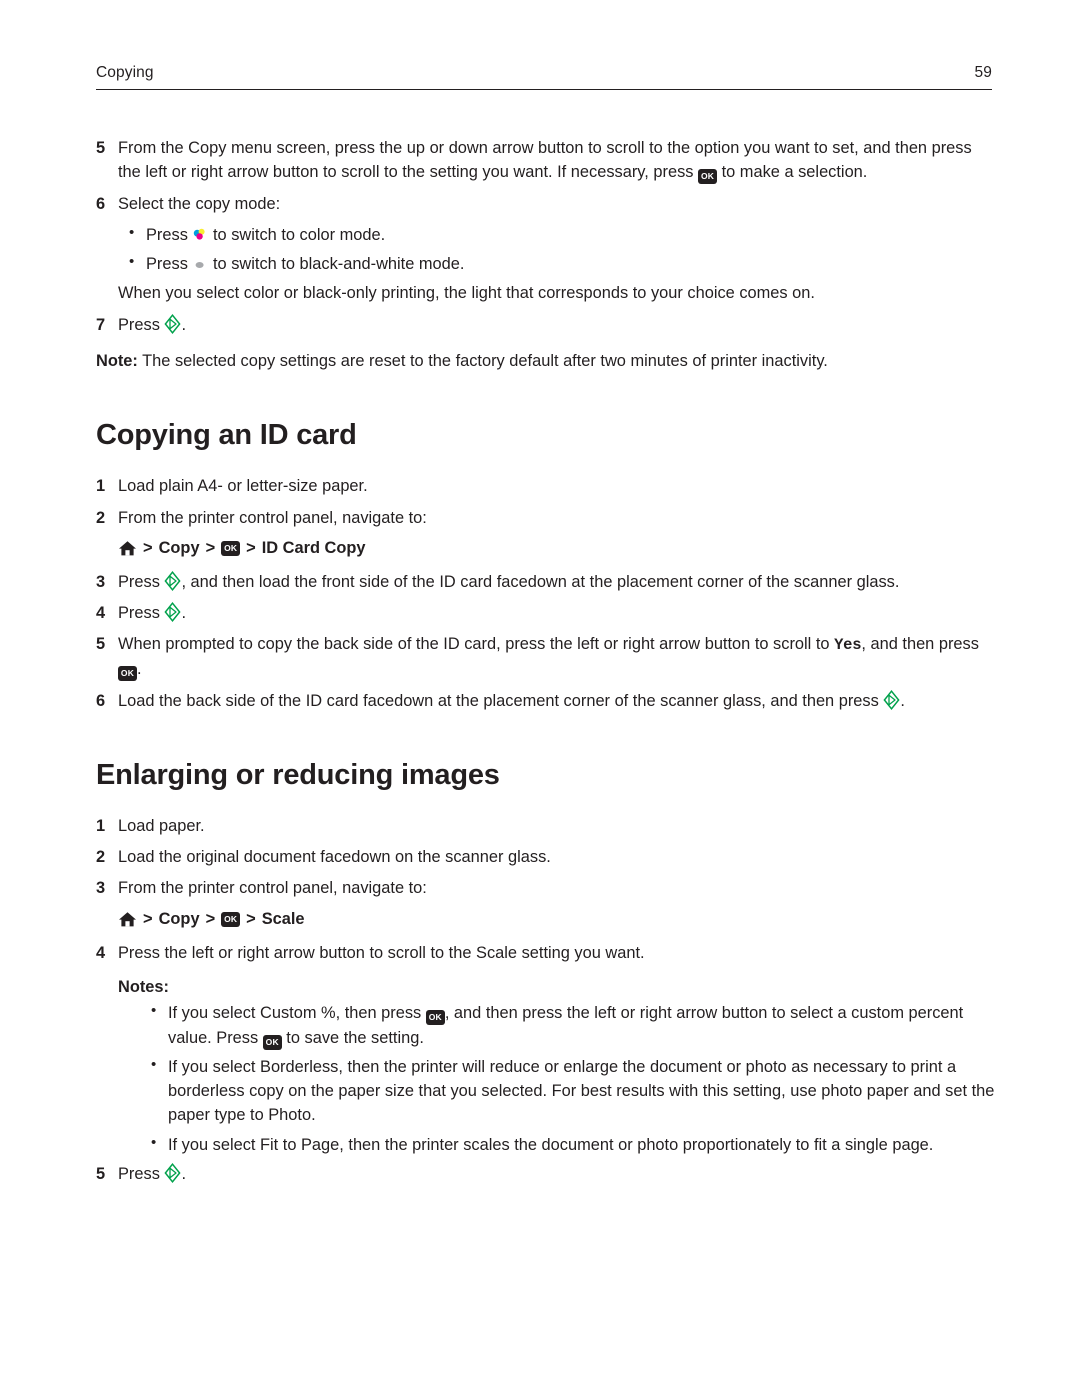 The height and width of the screenshot is (1397, 1080). I want to click on list-item: Press to switch to black-and-white mode., so click(557, 263).